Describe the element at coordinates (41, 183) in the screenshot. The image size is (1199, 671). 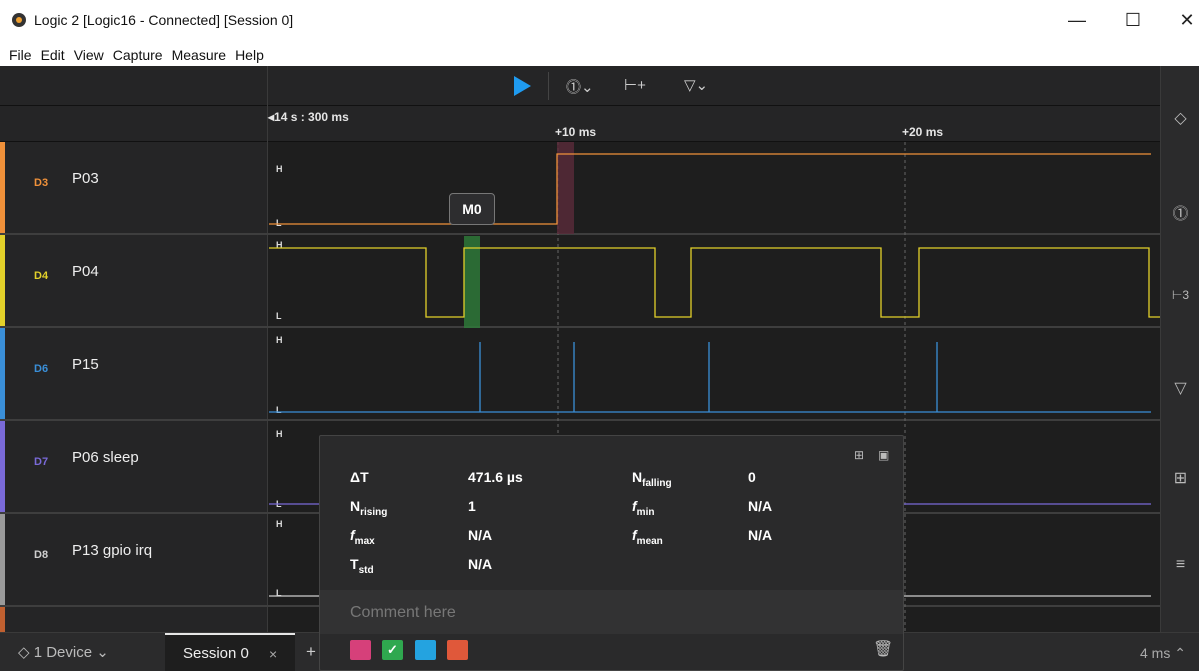
I see `channel-id: D3` at that location.